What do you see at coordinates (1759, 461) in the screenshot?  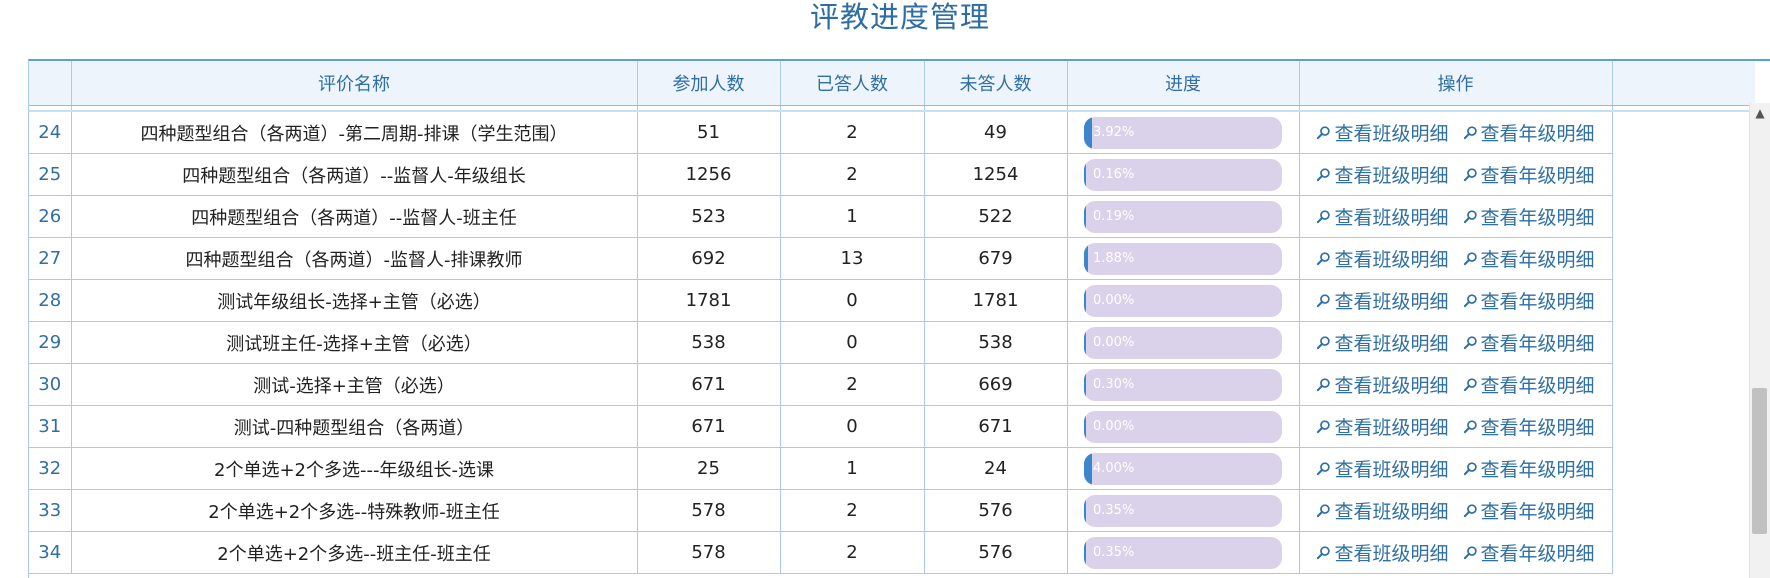 I see `scroll-thumb` at bounding box center [1759, 461].